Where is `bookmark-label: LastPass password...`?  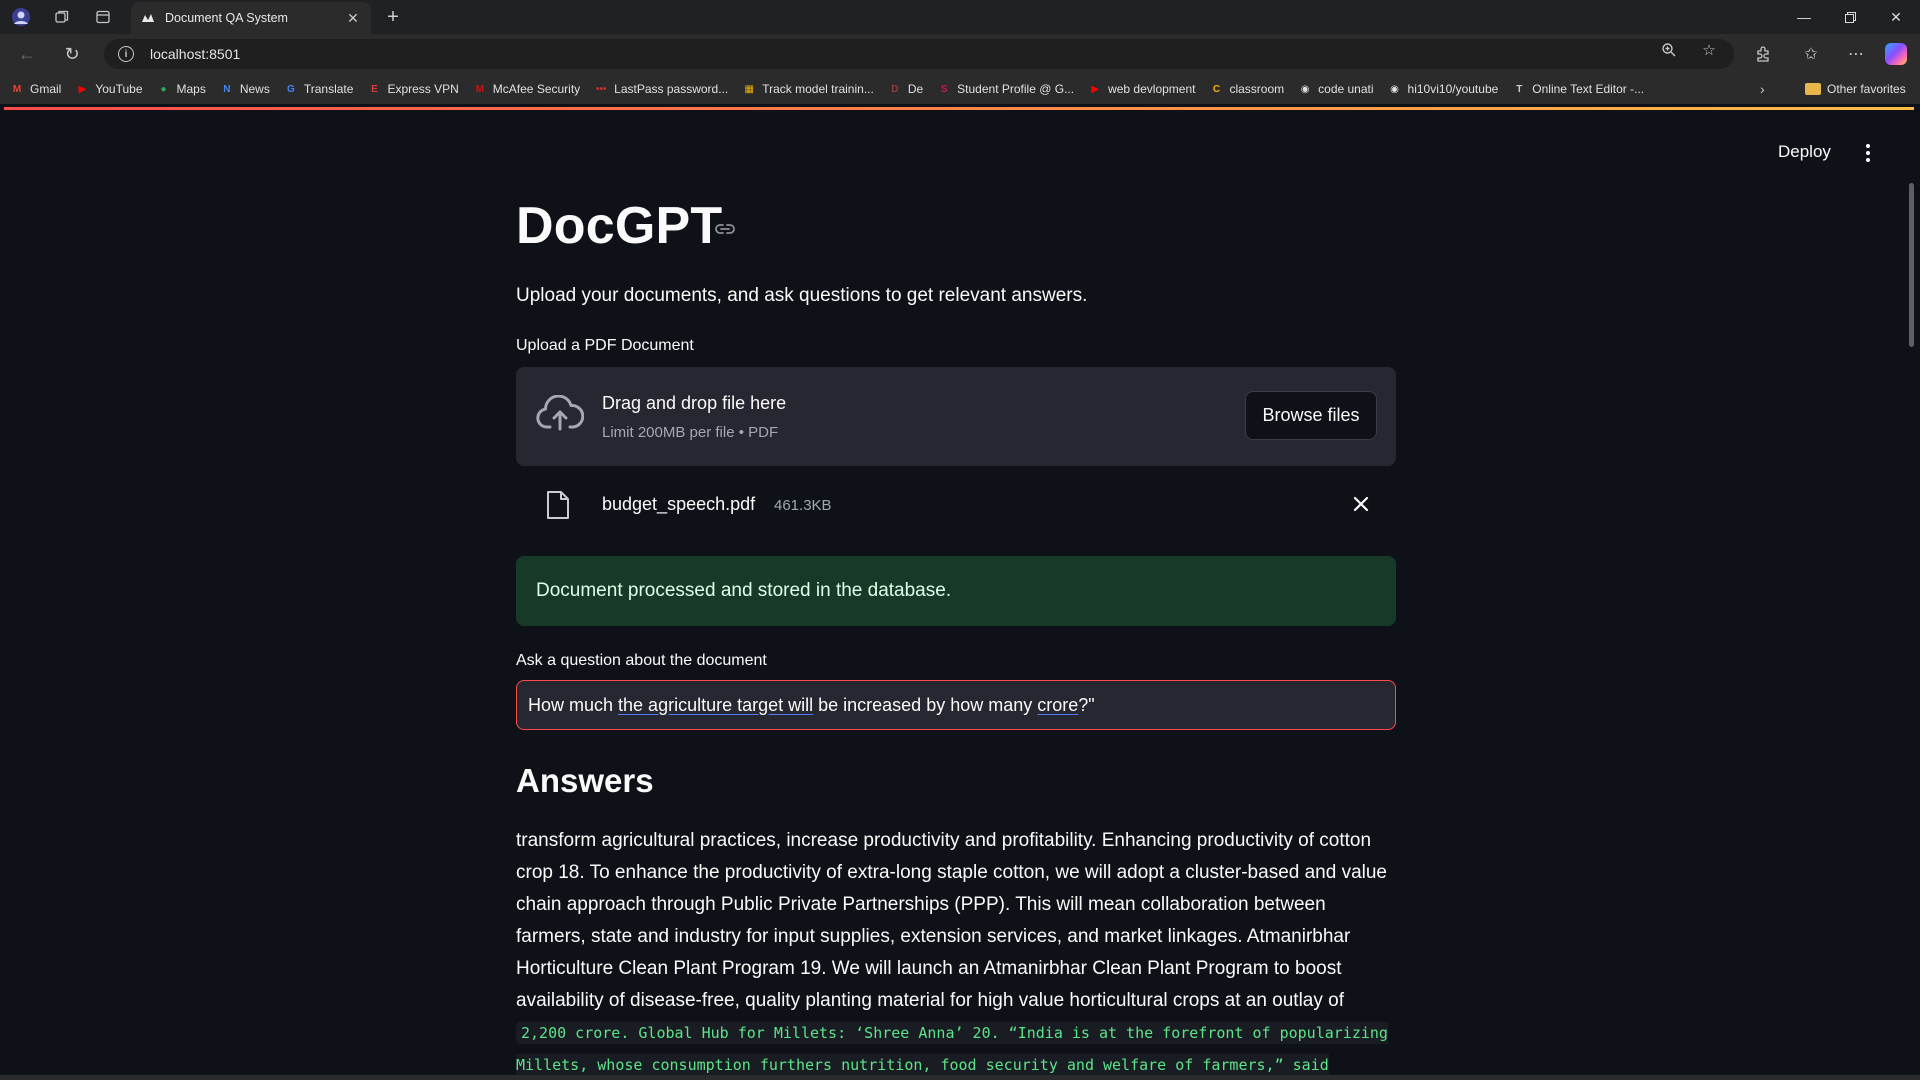 bookmark-label: LastPass password... is located at coordinates (671, 89).